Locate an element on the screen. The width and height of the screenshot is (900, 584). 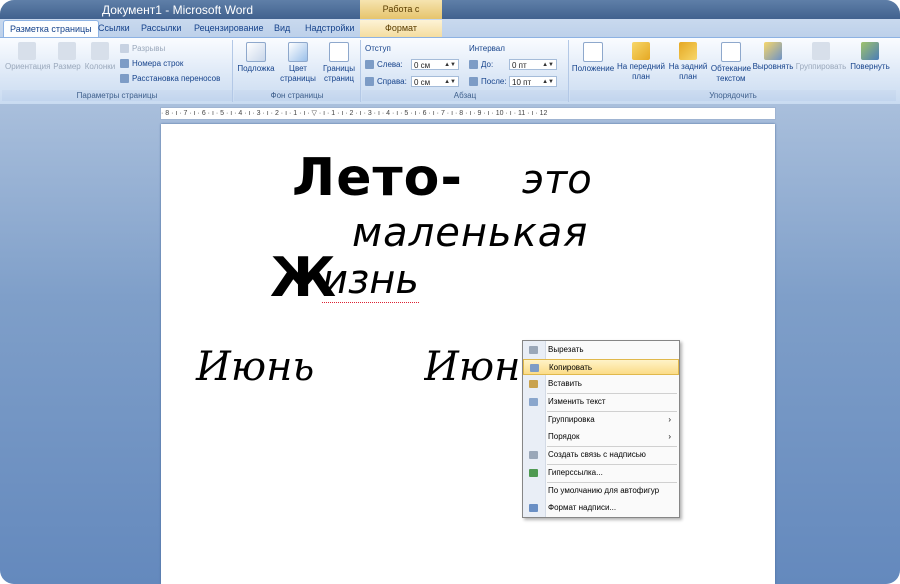
watermark-icon is located at coordinates (256, 52).